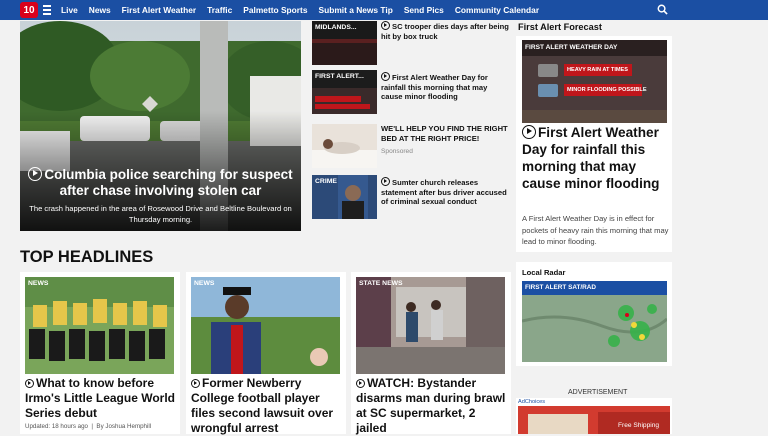  I want to click on search-icon, so click(662, 9).